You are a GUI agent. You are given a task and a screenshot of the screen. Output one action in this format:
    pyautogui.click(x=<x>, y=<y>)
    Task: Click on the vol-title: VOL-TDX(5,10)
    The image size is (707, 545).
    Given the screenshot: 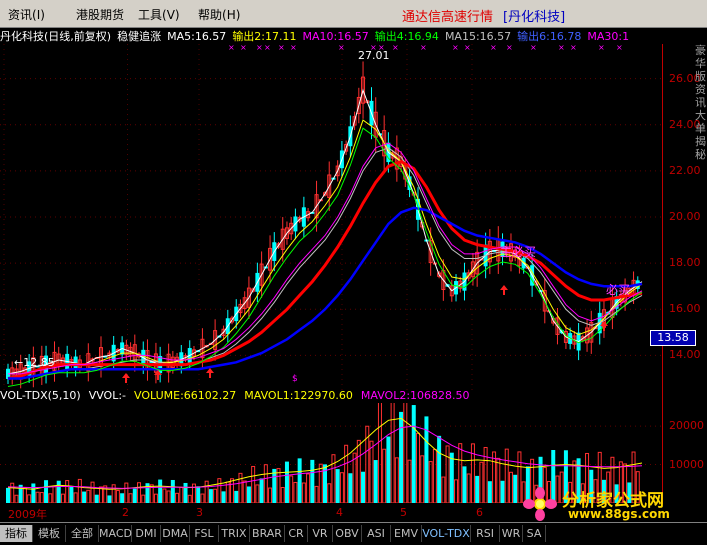 What is the action you would take?
    pyautogui.click(x=40, y=395)
    